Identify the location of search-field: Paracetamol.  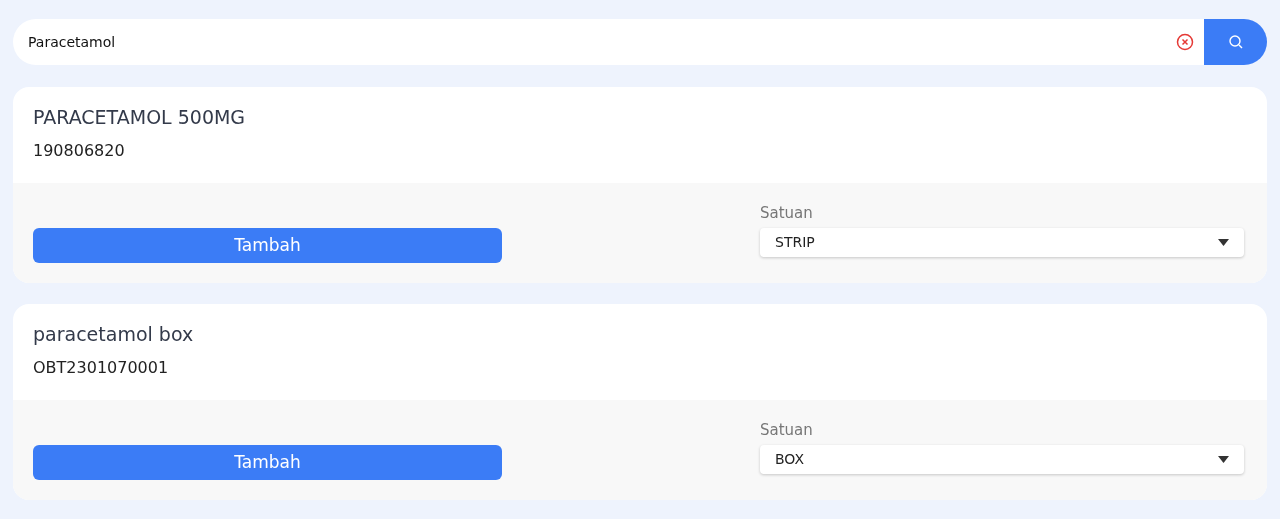
(608, 42).